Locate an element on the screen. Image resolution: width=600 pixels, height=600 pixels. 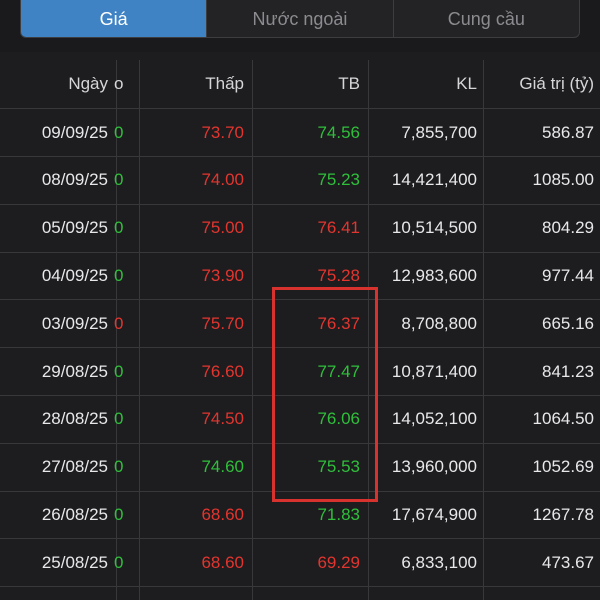
table-row: 26/08/25 0 68.60 71.83 17,674,900 1267.78 is located at coordinates (300, 515).